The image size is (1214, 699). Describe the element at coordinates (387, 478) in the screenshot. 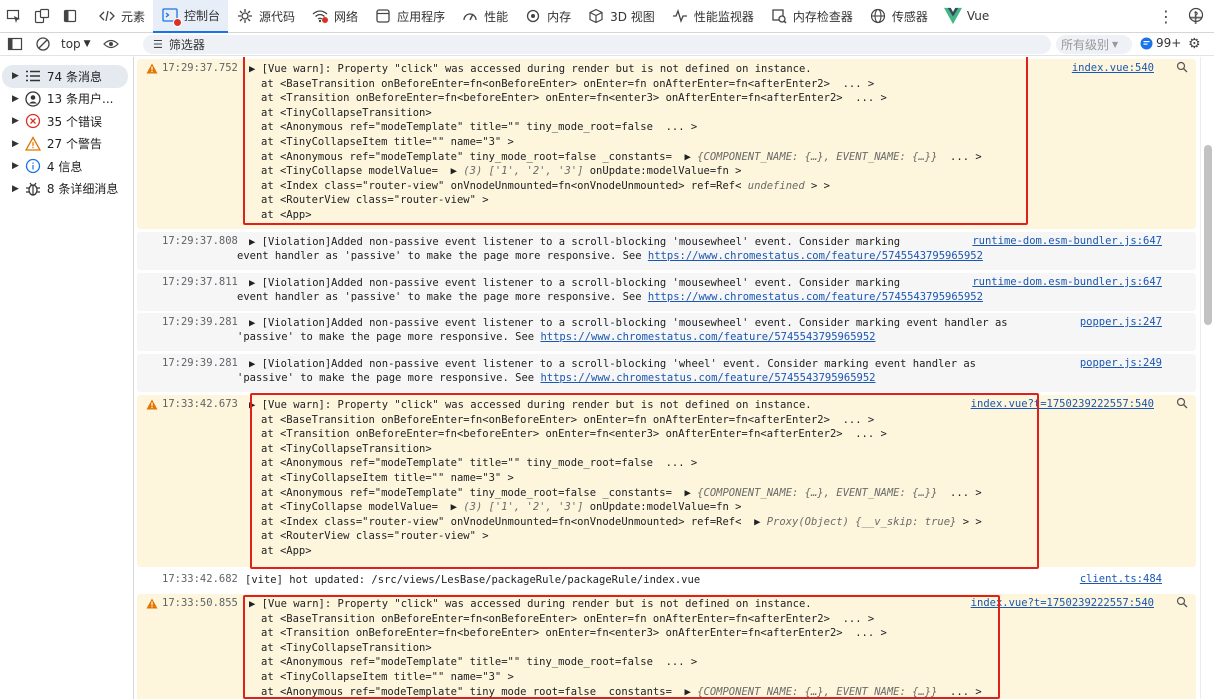

I see `message-line: at <TinyCollapseItem title="" name="3" >` at that location.